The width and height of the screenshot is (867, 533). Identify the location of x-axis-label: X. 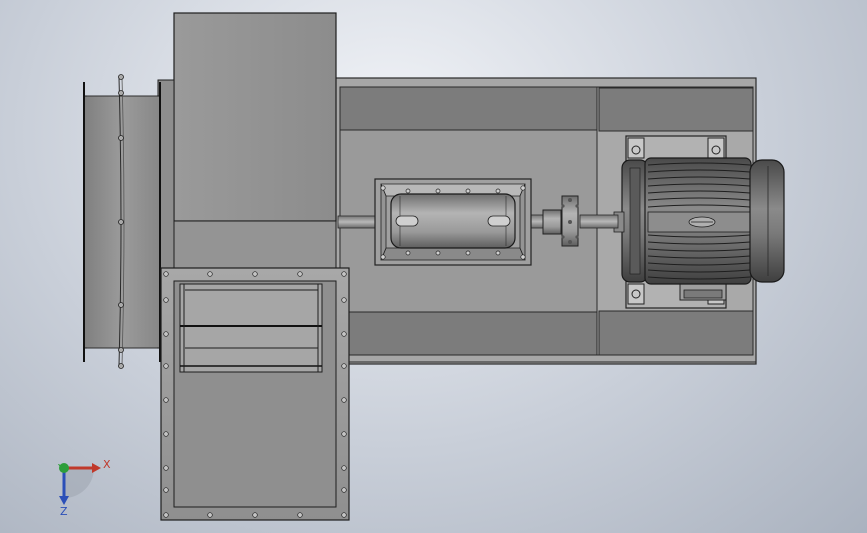
(107, 464).